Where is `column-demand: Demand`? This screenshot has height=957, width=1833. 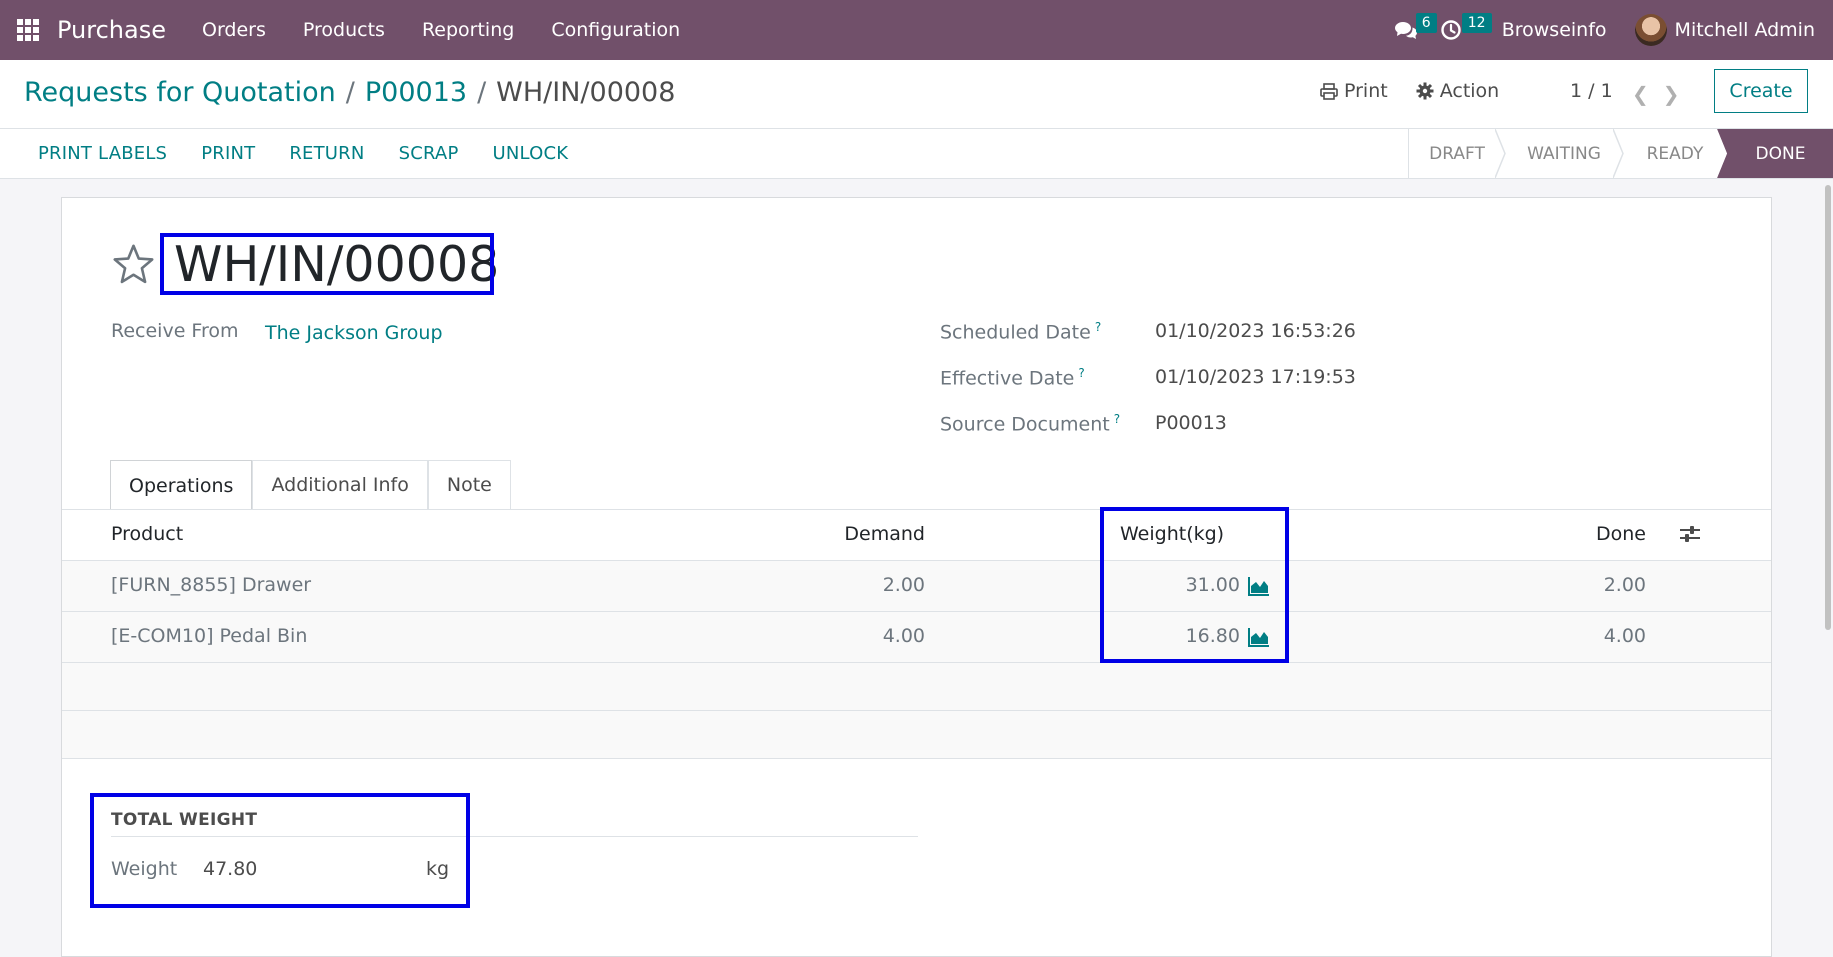 column-demand: Demand is located at coordinates (884, 534).